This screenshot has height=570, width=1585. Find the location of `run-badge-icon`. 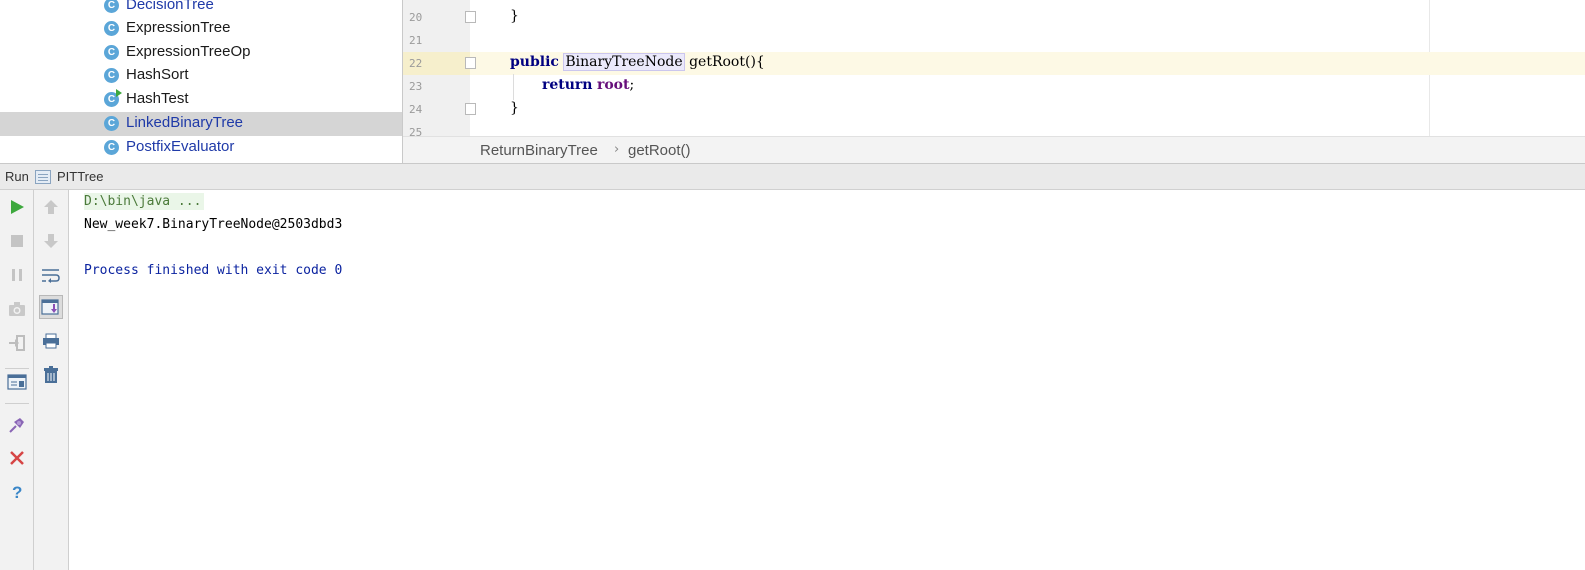

run-badge-icon is located at coordinates (119, 93).